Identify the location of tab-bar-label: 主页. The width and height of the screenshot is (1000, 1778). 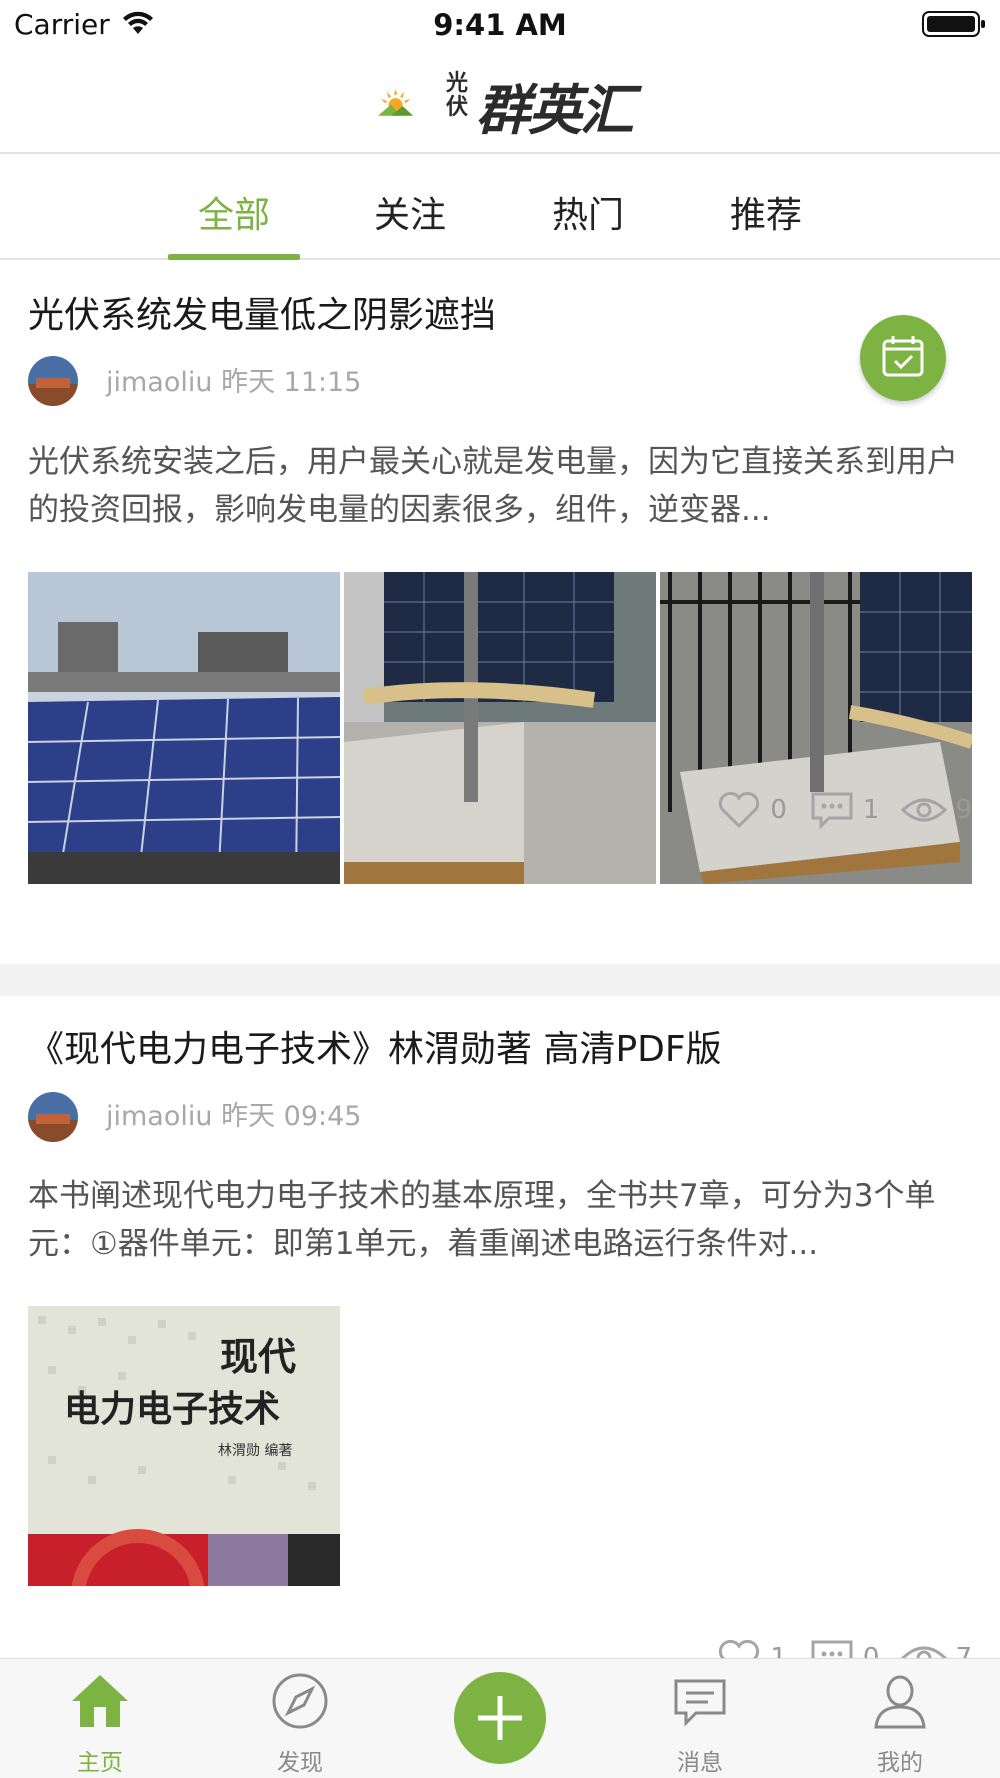
(100, 1763).